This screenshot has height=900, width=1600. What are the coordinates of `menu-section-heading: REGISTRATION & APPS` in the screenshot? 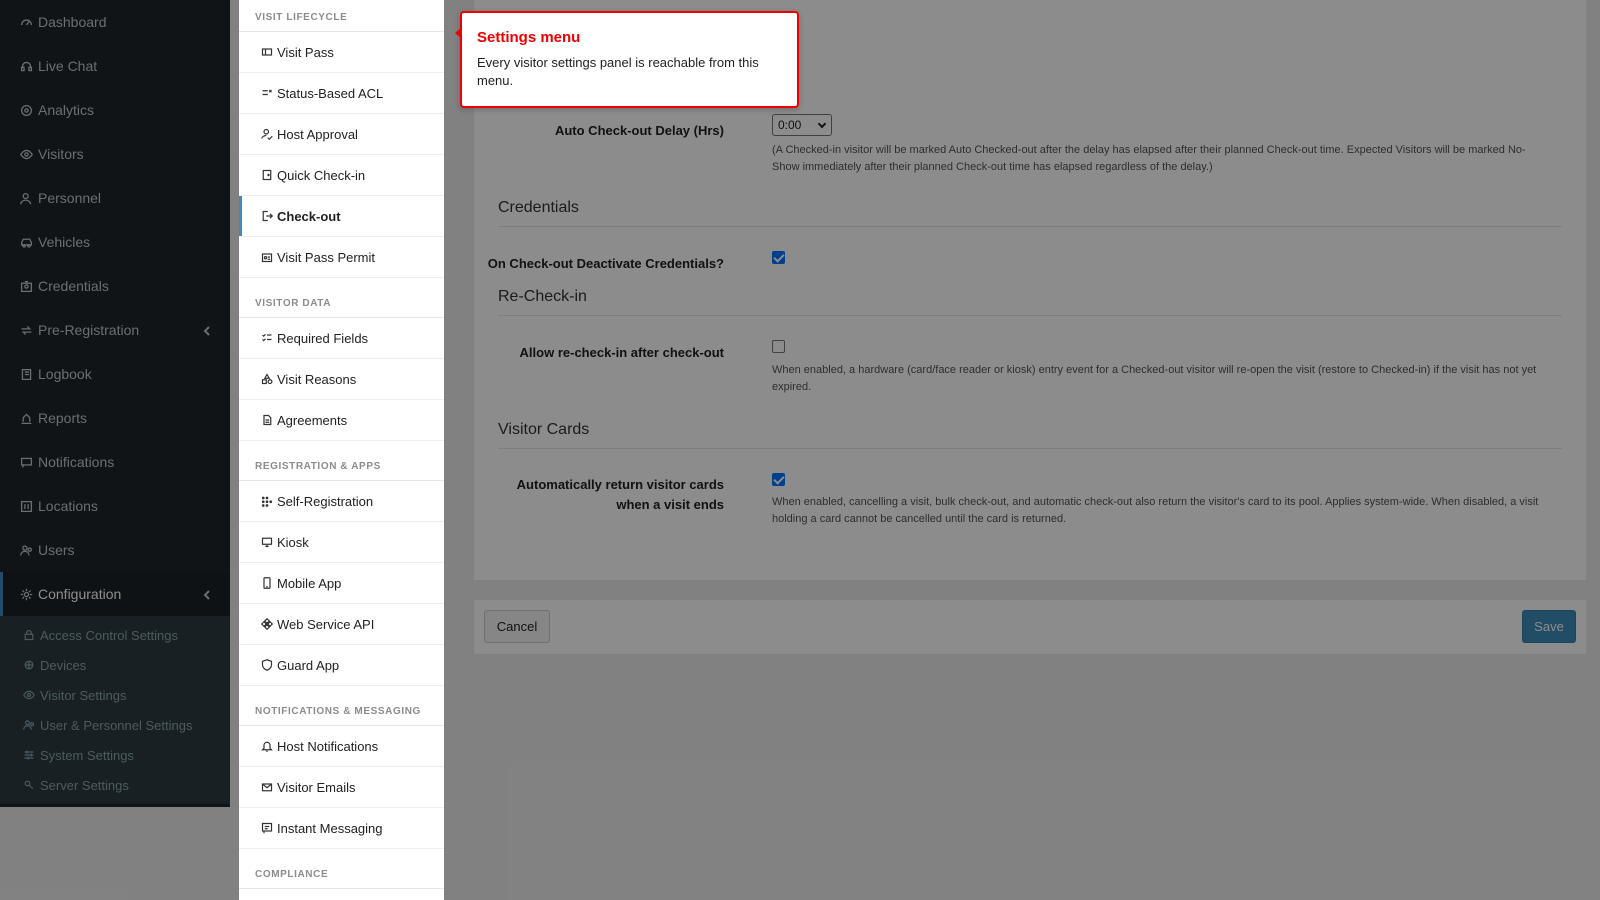 It's located at (341, 465).